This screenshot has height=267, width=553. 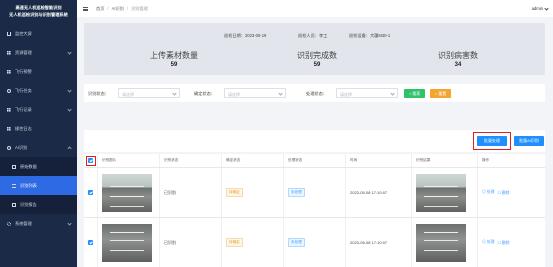 I want to click on logo-line-2: 无人机巡检识别与识别管理系统, so click(x=38, y=14).